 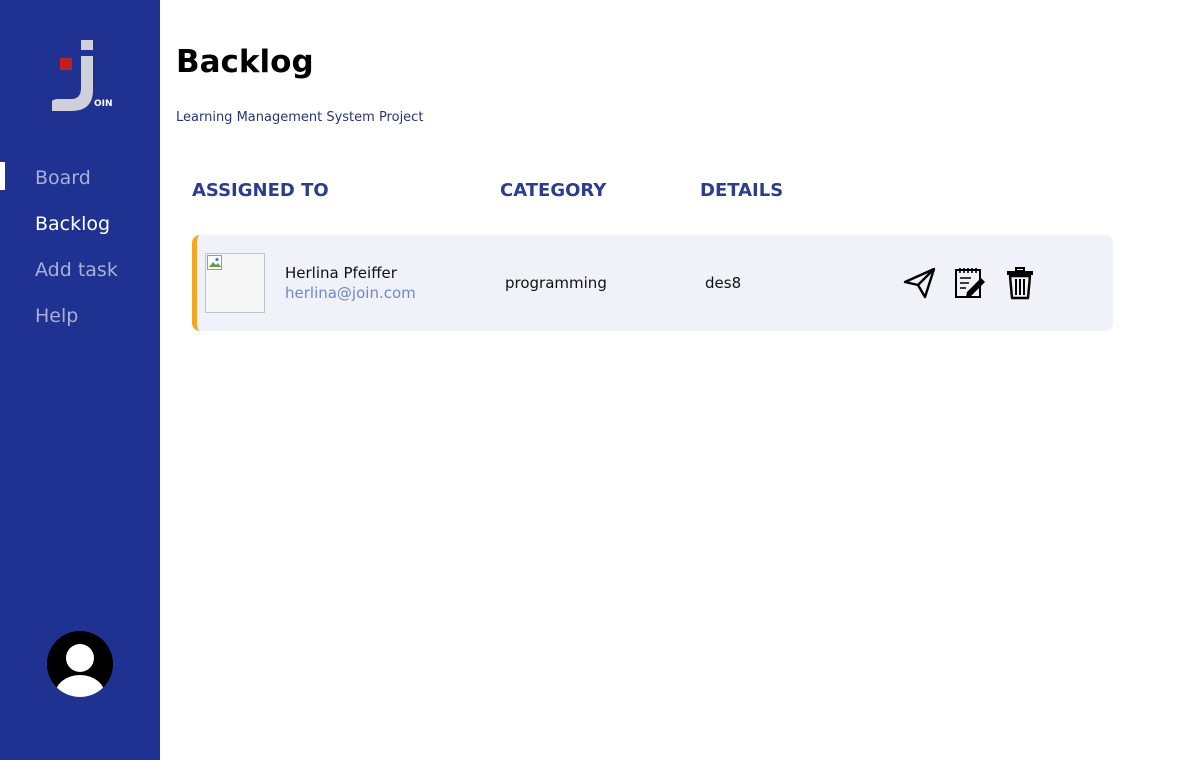 I want to click on sidebar-item-help: Help, so click(x=80, y=323).